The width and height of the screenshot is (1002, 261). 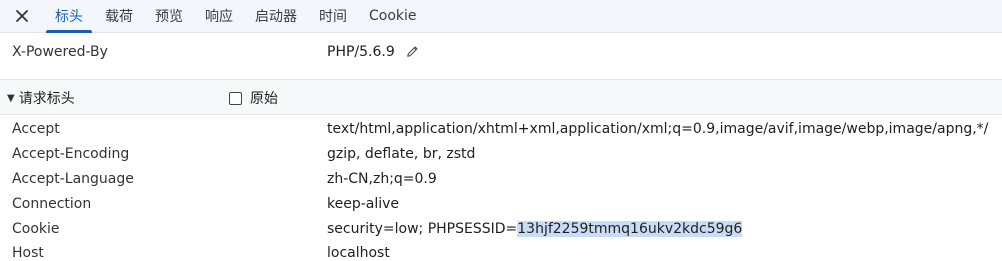 What do you see at coordinates (36, 129) in the screenshot?
I see `header-name: Accept` at bounding box center [36, 129].